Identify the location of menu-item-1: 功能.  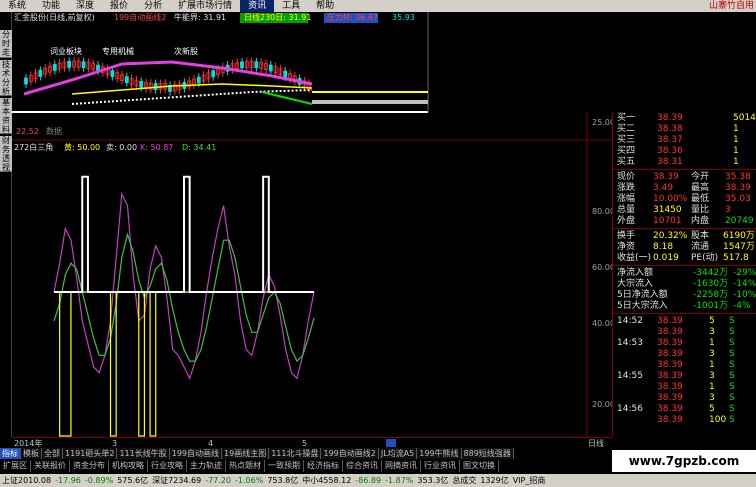
(51, 6).